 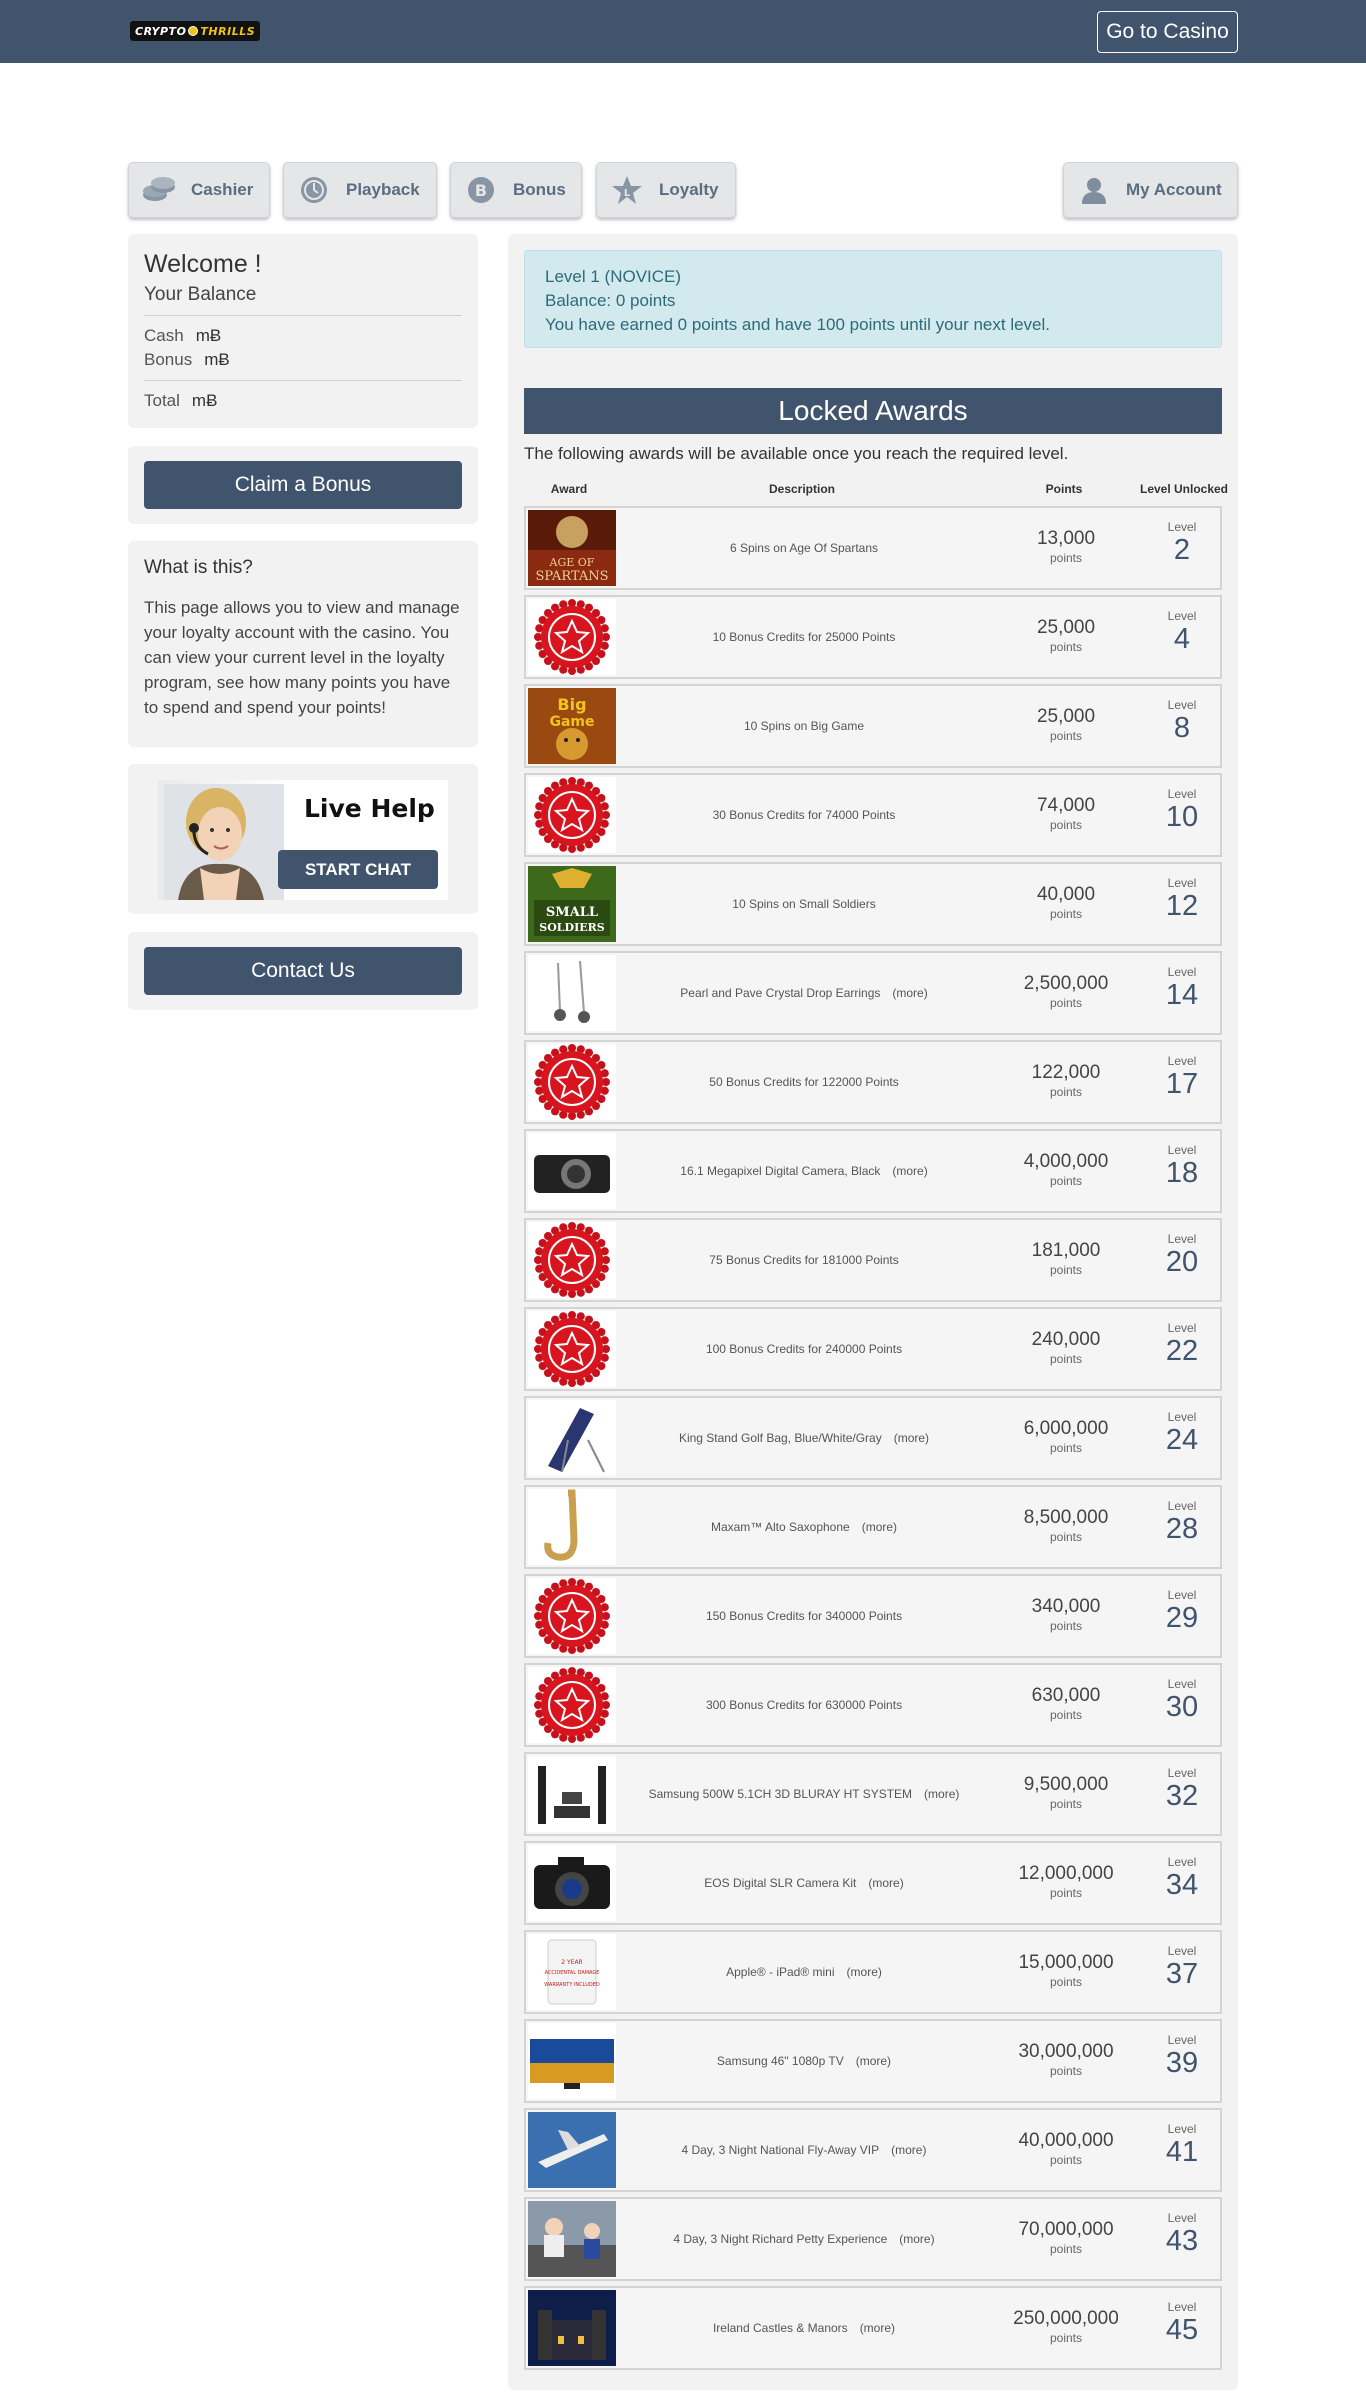 I want to click on award-description: 30 Bonus Credits for 74000 Points, so click(x=804, y=815).